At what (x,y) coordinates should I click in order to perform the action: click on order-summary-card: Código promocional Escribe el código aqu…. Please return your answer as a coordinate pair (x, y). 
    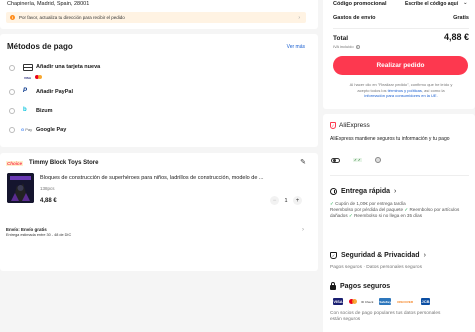
    Looking at the image, I should click on (399, 54).